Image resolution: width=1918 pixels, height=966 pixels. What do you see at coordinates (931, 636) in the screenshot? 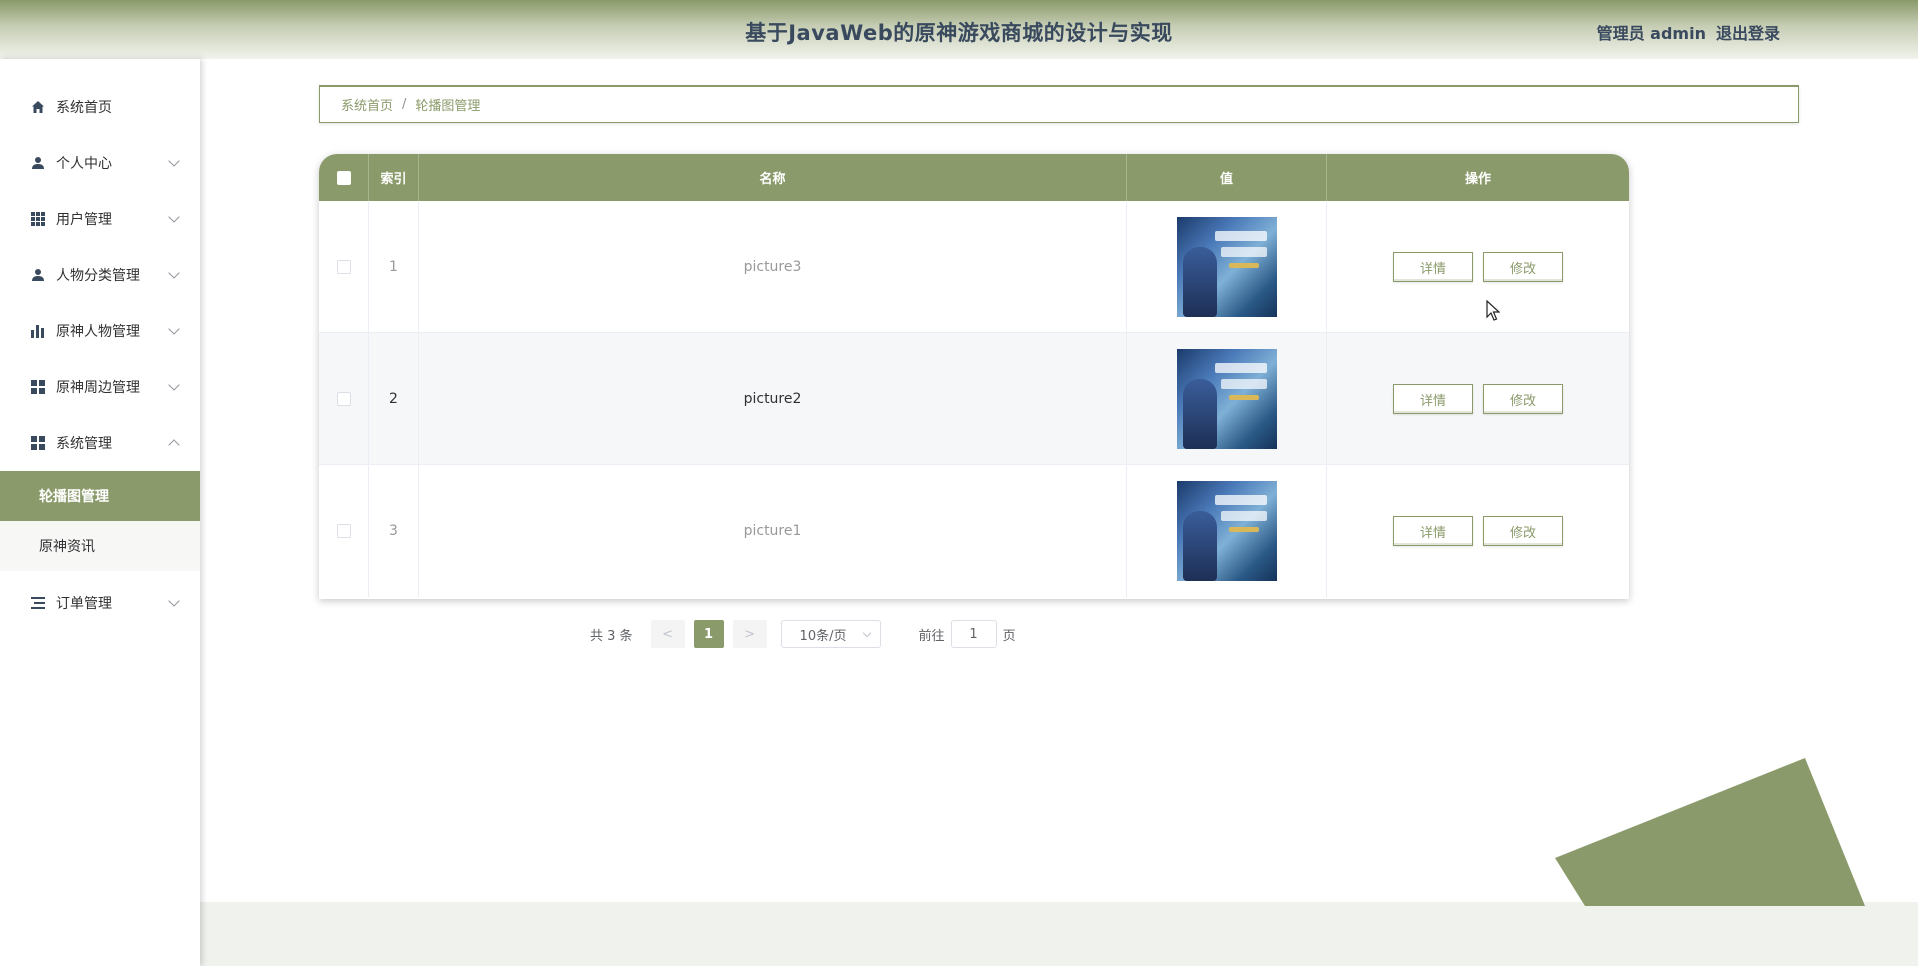
I see `goto-label: 前往` at bounding box center [931, 636].